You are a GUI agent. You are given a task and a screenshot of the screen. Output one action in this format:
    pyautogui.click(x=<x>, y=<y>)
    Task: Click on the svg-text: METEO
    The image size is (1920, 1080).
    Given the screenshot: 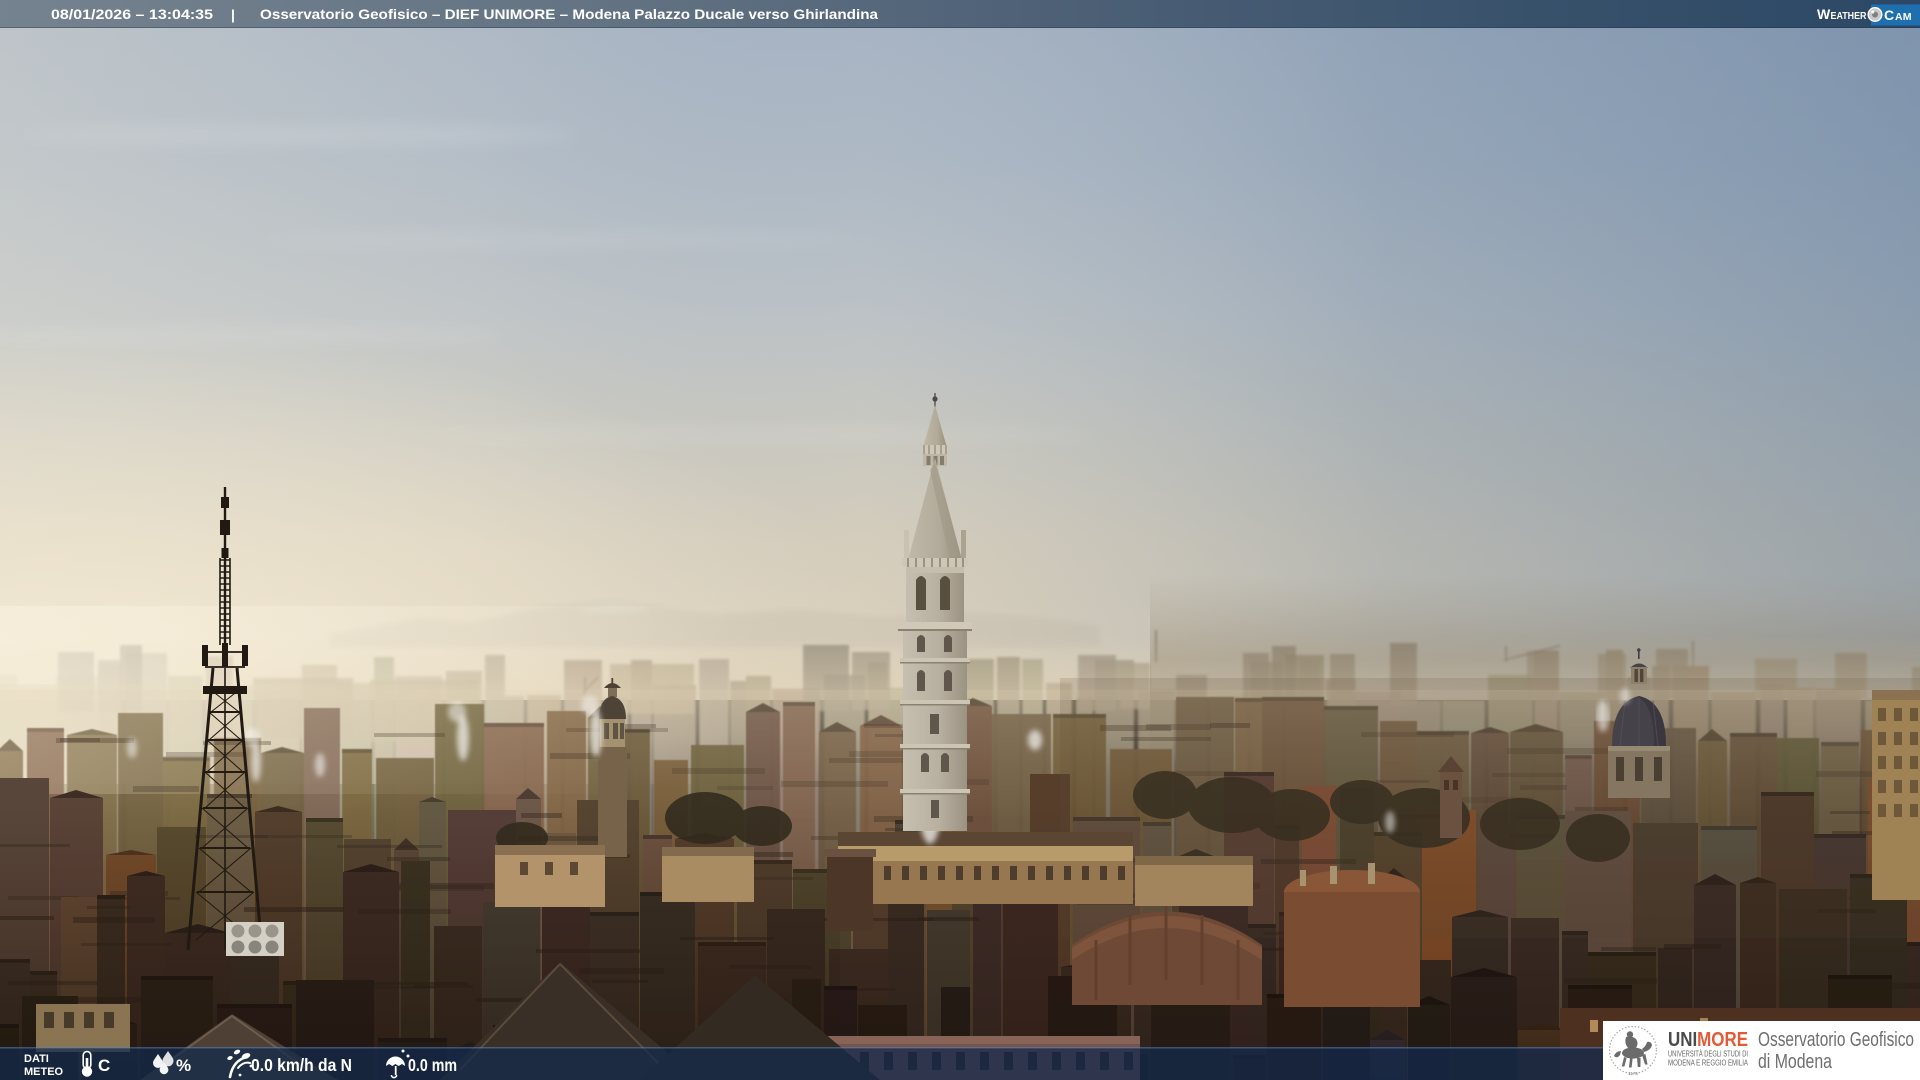 What is the action you would take?
    pyautogui.click(x=44, y=1072)
    